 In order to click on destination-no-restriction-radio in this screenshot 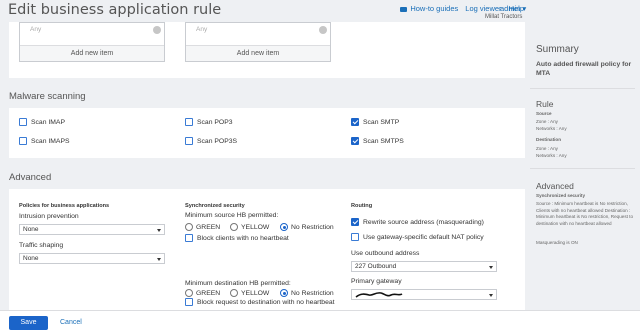, I will do `click(284, 293)`.